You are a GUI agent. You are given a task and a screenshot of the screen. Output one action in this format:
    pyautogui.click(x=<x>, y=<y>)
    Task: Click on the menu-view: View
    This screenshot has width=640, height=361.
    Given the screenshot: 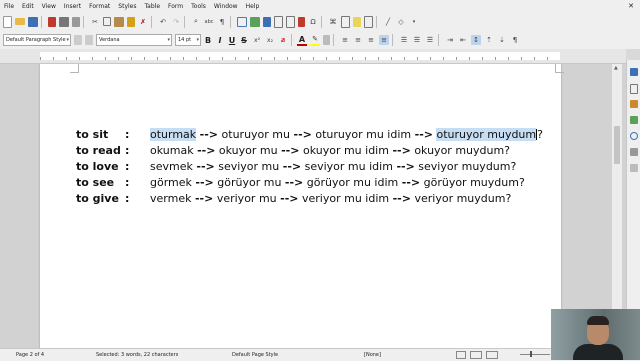 What is the action you would take?
    pyautogui.click(x=49, y=6)
    